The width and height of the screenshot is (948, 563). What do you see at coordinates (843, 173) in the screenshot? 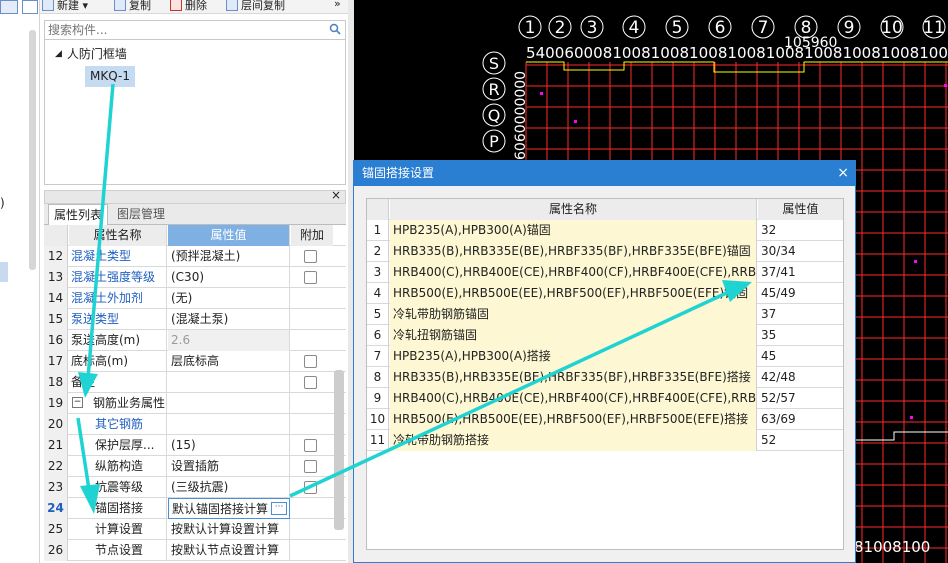
I see `dialog-close-icon: ×` at bounding box center [843, 173].